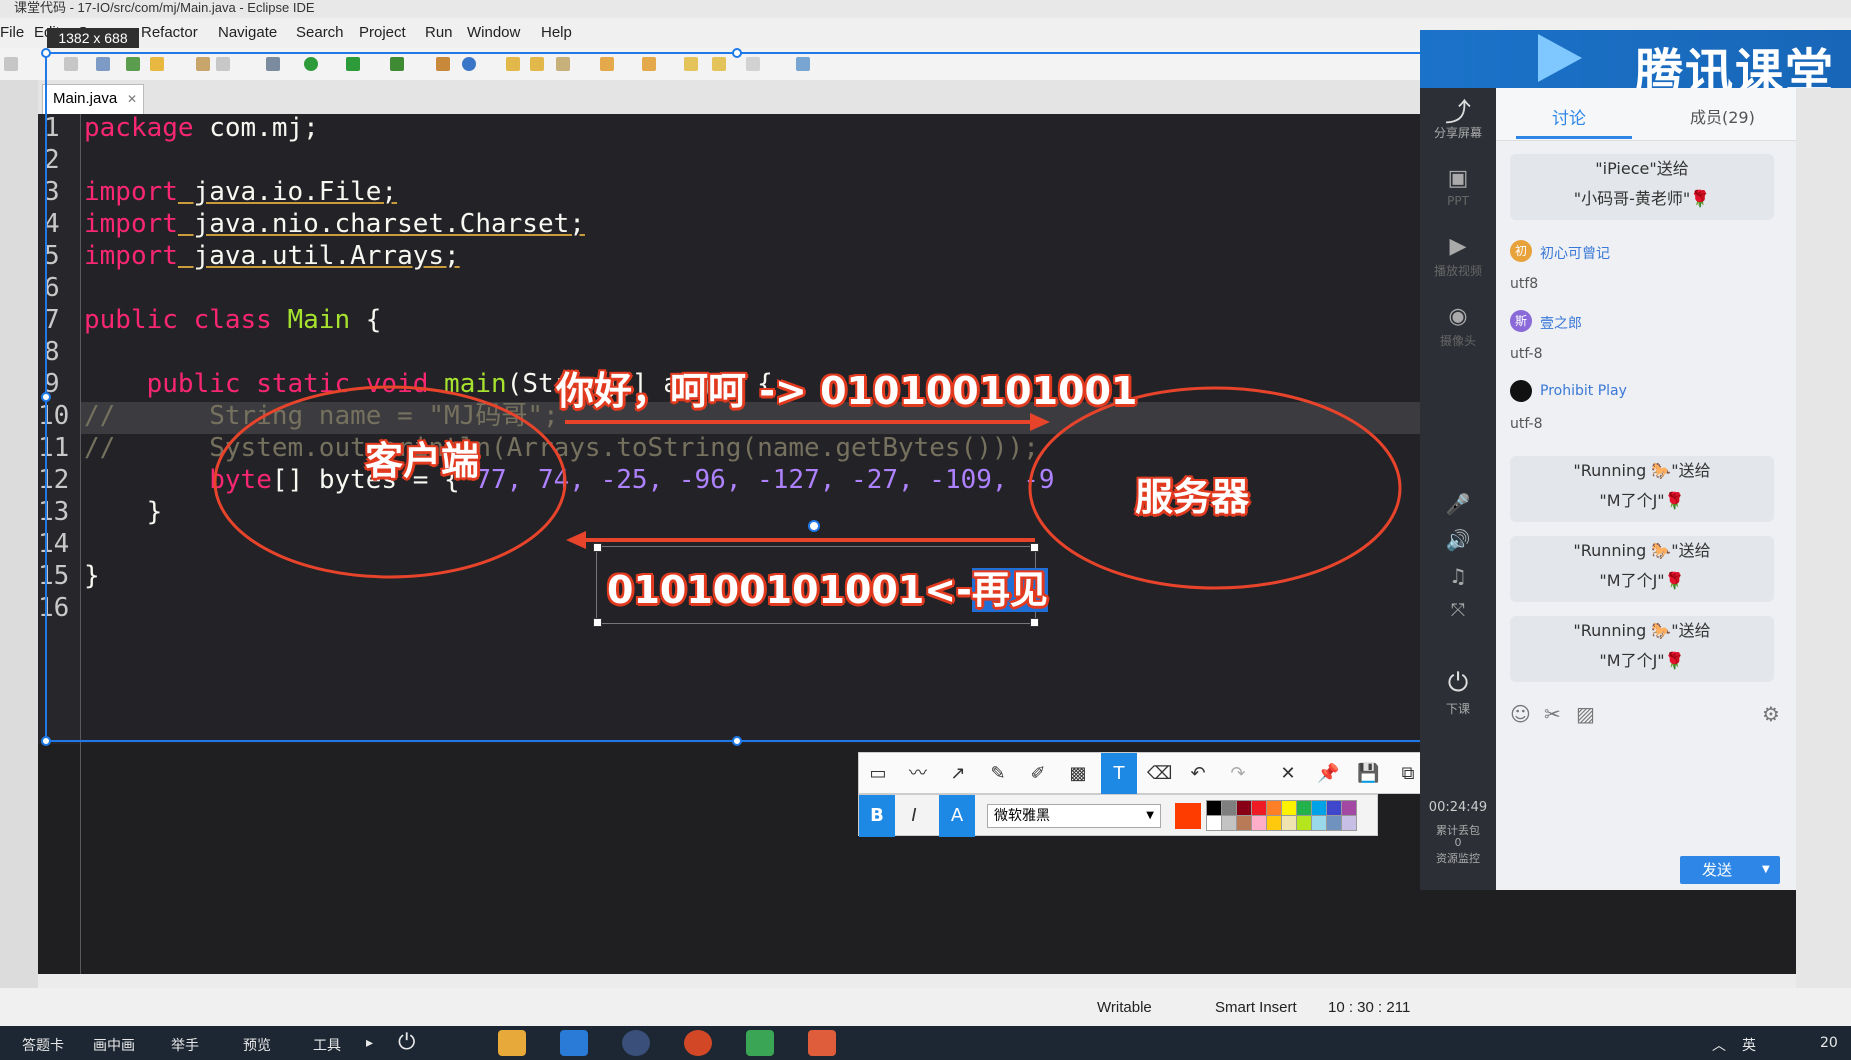 The height and width of the screenshot is (1060, 1851). Describe the element at coordinates (1642, 198) in the screenshot. I see `gift-line: "小码哥-黄老师"🌹` at that location.